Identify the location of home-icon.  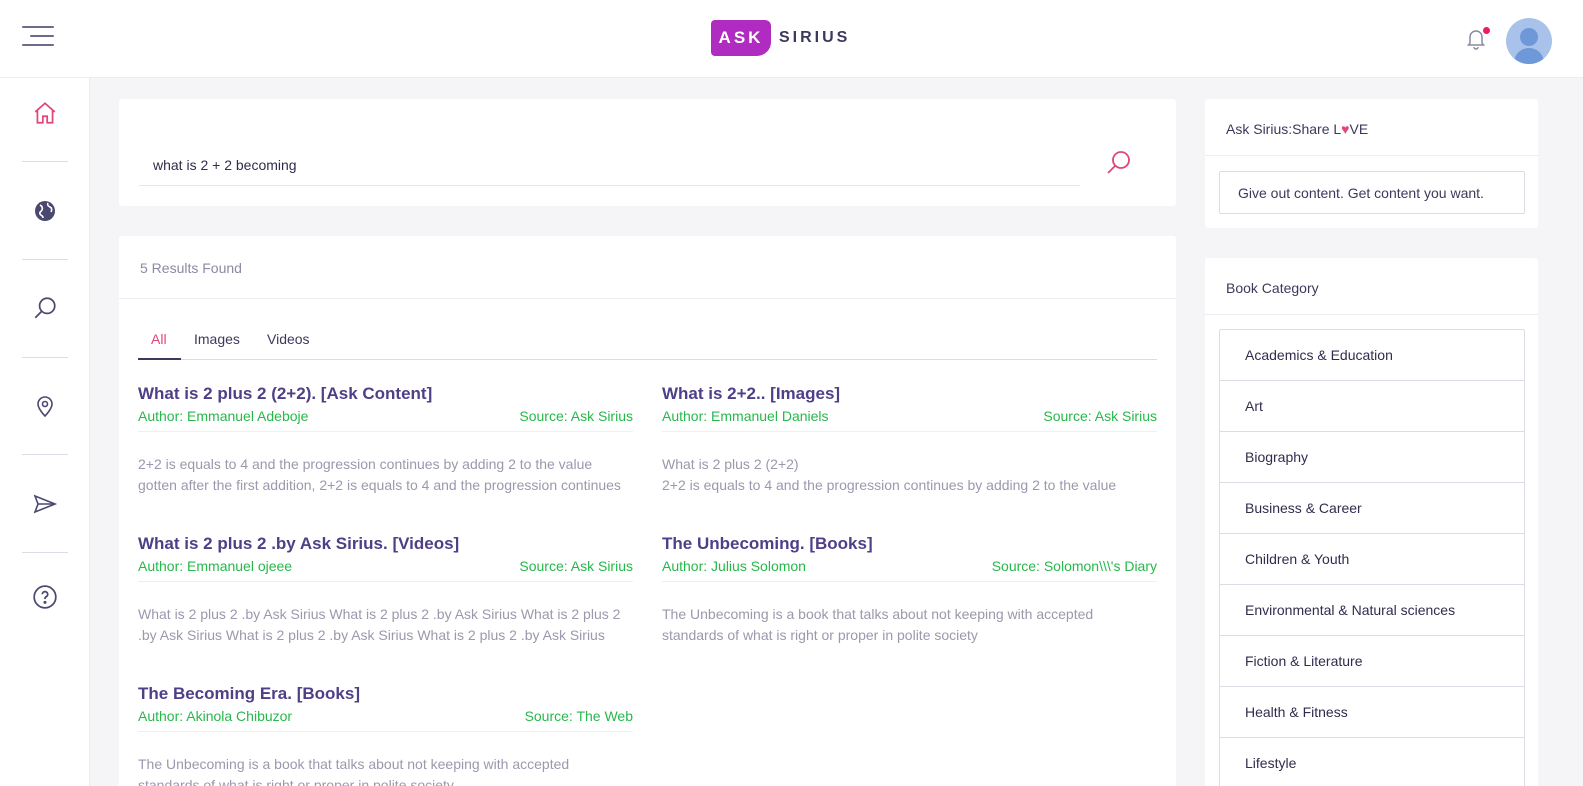
(45, 113).